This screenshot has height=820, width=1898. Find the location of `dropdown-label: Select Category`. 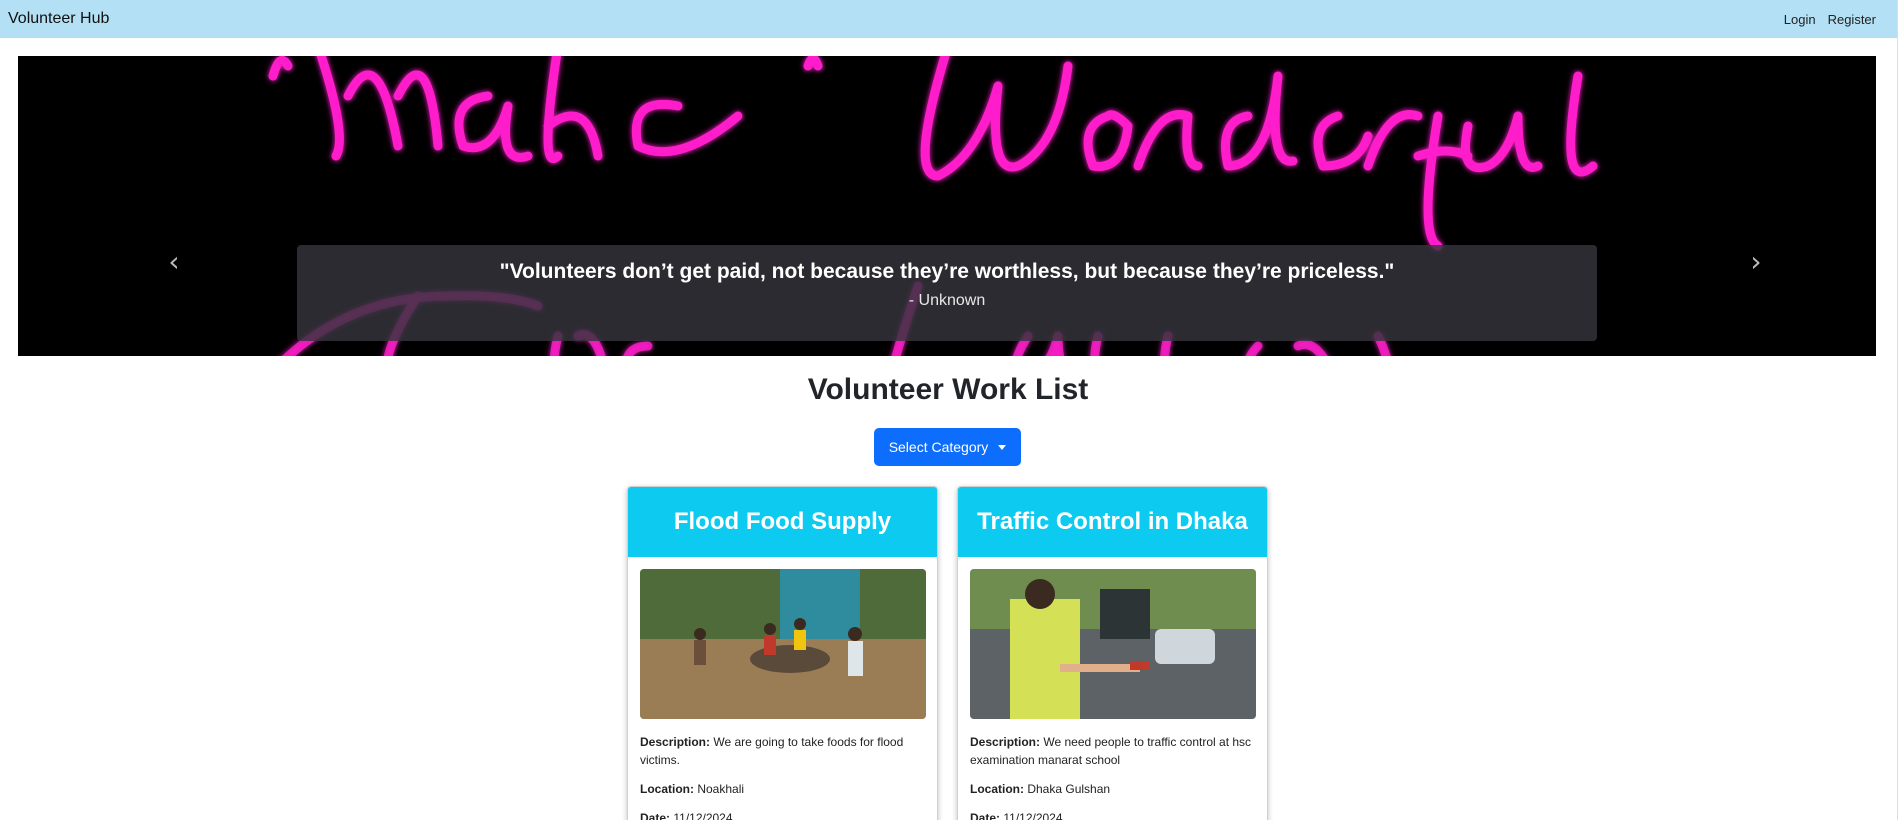

dropdown-label: Select Category is located at coordinates (938, 447).